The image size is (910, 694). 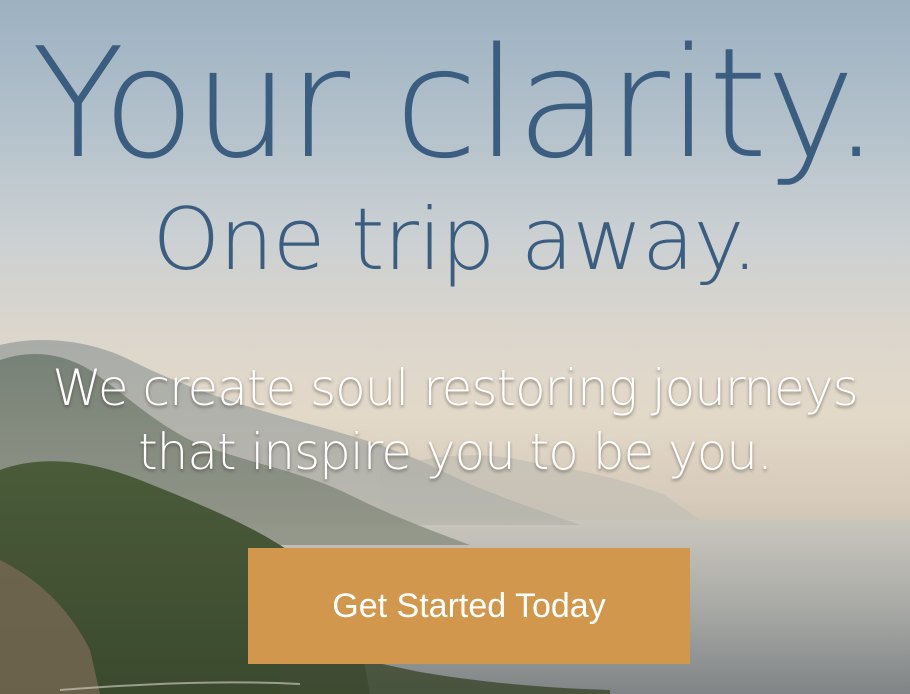 I want to click on tagline-line-1: We create soul restoring journeys, so click(x=455, y=388).